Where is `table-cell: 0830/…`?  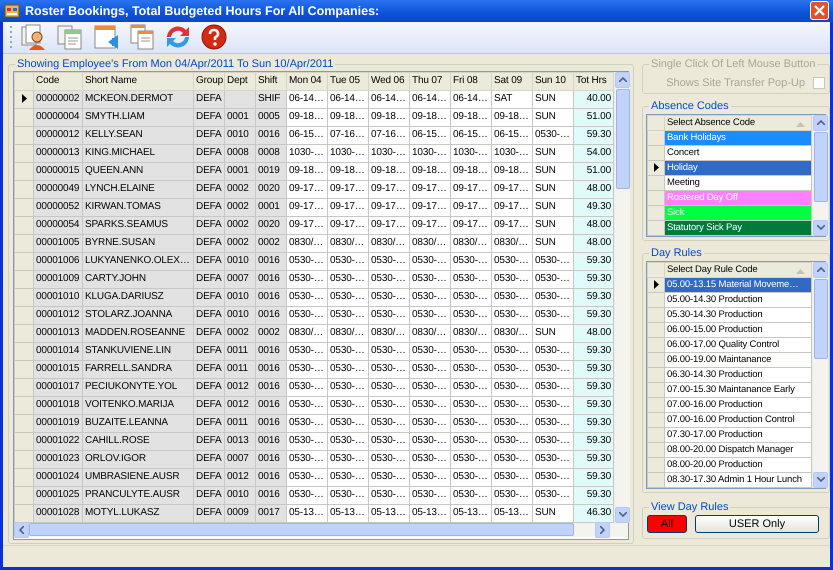
table-cell: 0830/… is located at coordinates (430, 243).